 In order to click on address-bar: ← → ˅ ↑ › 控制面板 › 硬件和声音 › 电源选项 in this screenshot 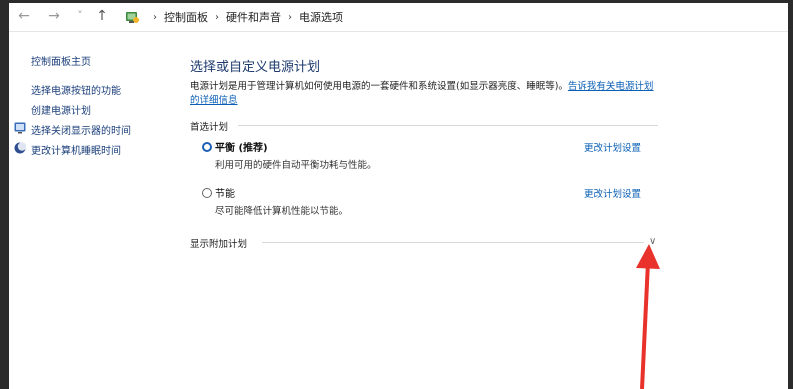, I will do `click(398, 17)`.